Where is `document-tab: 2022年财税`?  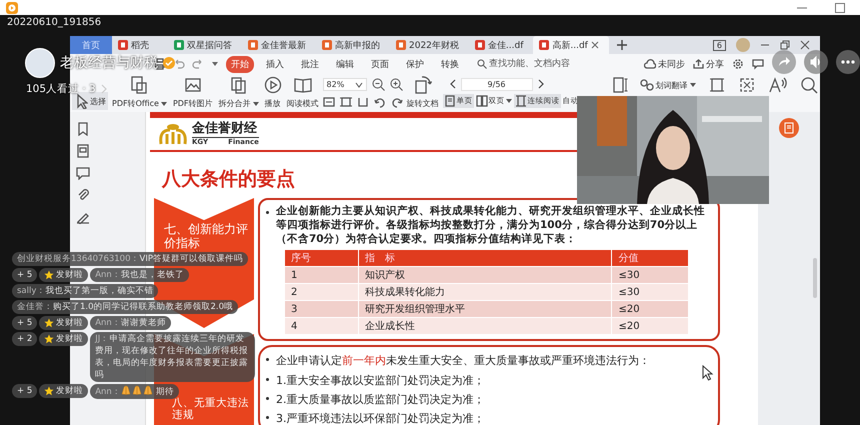 document-tab: 2022年财税 is located at coordinates (429, 45).